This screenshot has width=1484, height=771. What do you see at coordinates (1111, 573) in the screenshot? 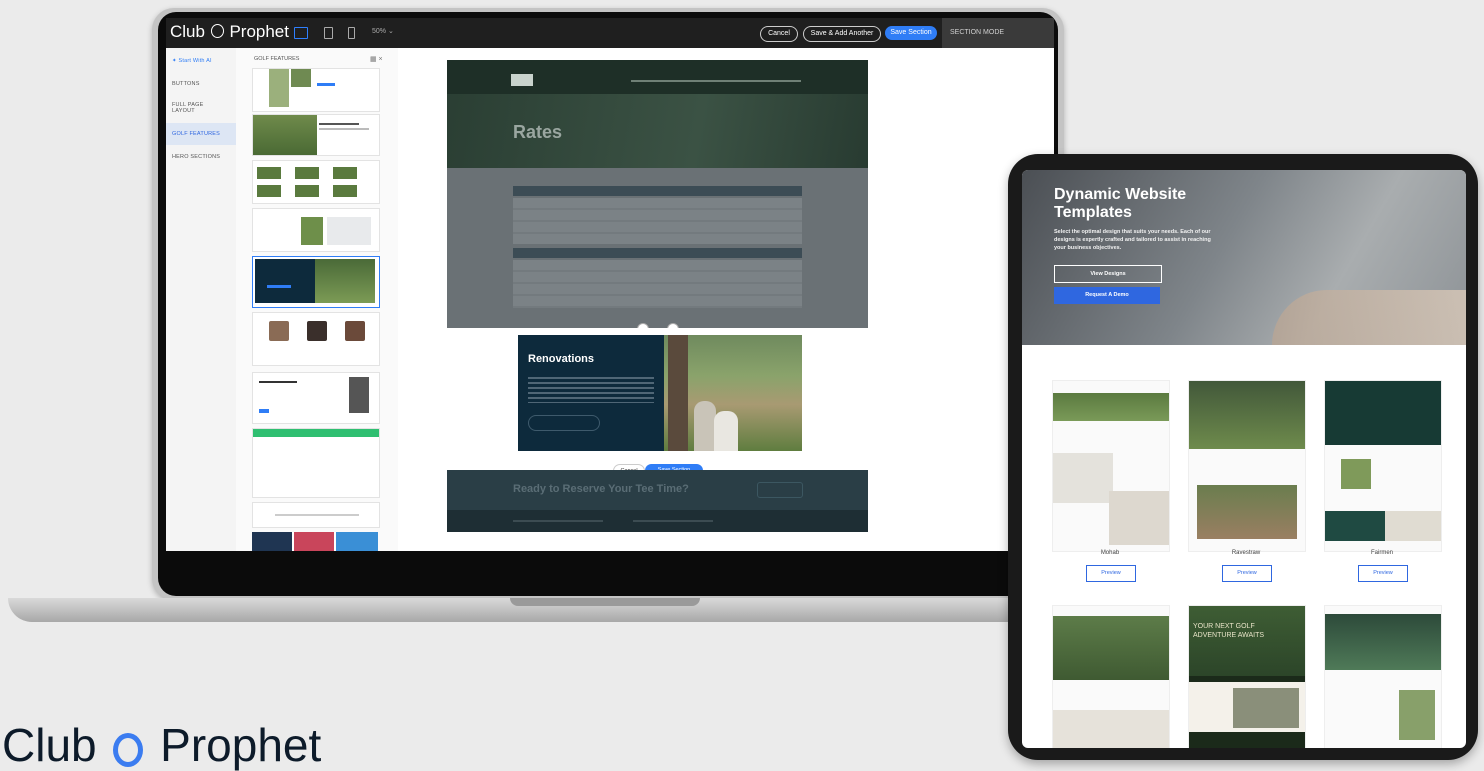
I see `preview-button-mohab: Preview` at bounding box center [1111, 573].